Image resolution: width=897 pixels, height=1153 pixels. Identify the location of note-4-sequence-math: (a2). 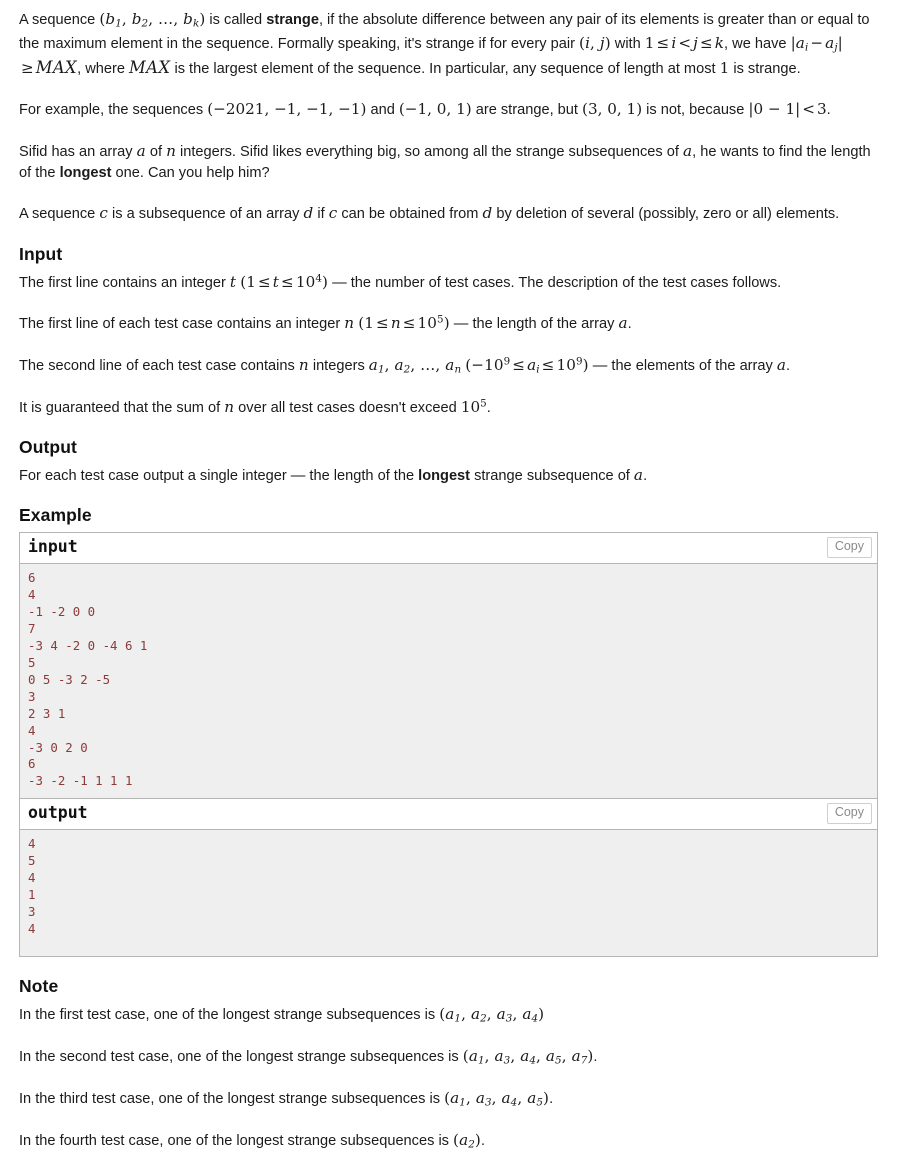
(467, 1140).